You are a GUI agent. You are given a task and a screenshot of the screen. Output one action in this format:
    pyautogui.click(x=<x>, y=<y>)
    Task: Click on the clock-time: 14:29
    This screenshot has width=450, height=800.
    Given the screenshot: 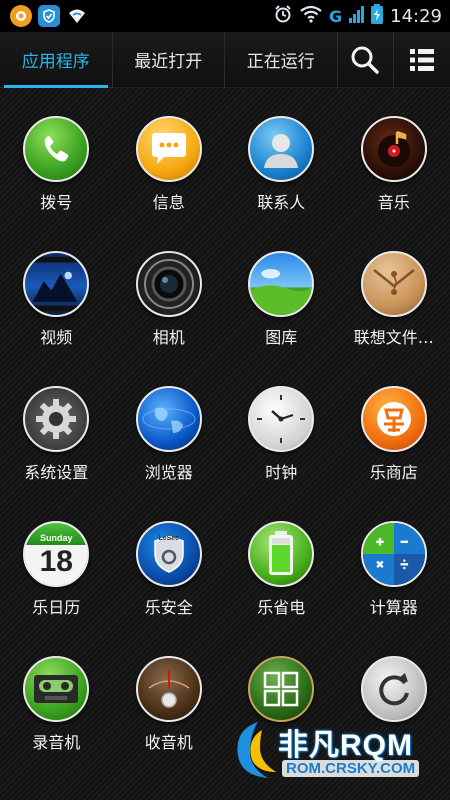 What is the action you would take?
    pyautogui.click(x=416, y=16)
    